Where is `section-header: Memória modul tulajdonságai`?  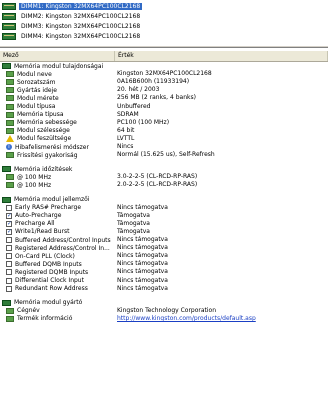
section-header: Memória modul tulajdonságai is located at coordinates (164, 66).